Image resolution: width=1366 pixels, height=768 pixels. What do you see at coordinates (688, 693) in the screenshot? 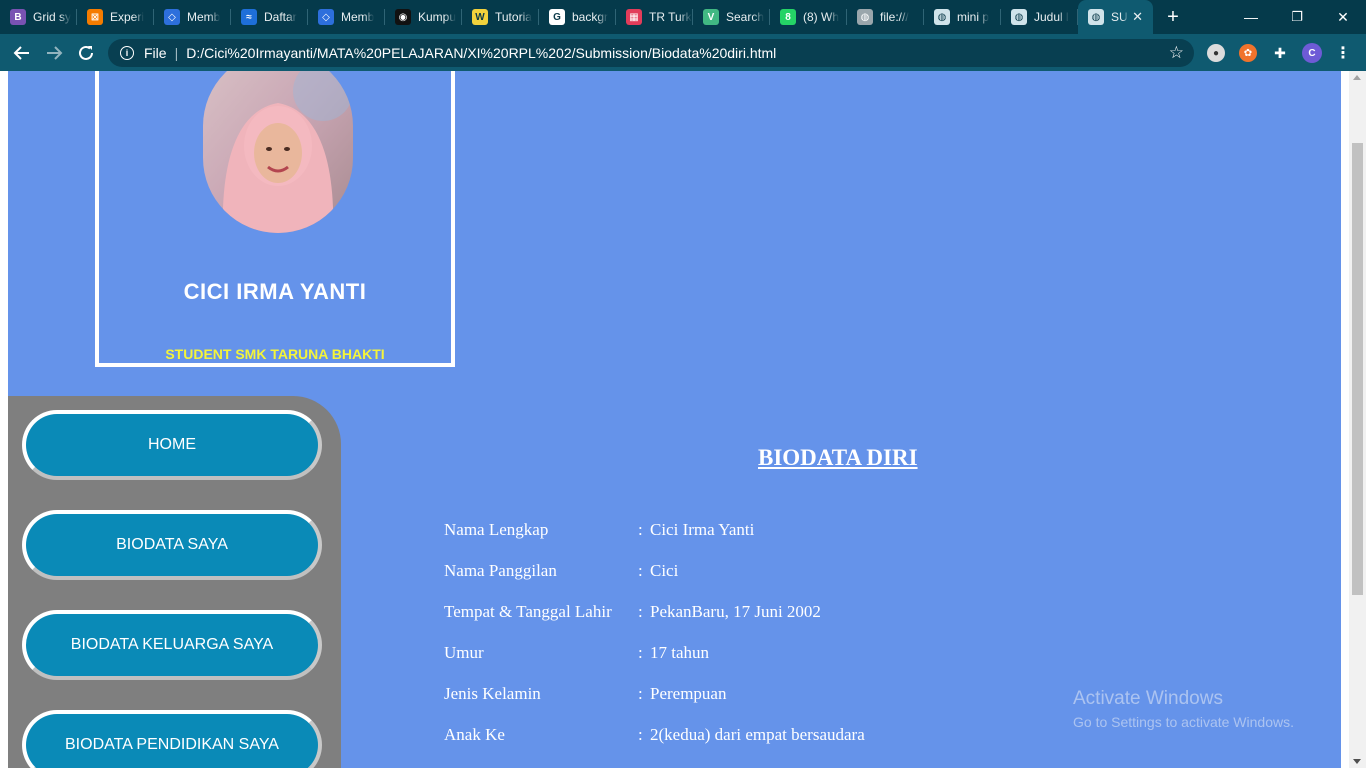
I see `biodata-value: Perempuan` at bounding box center [688, 693].